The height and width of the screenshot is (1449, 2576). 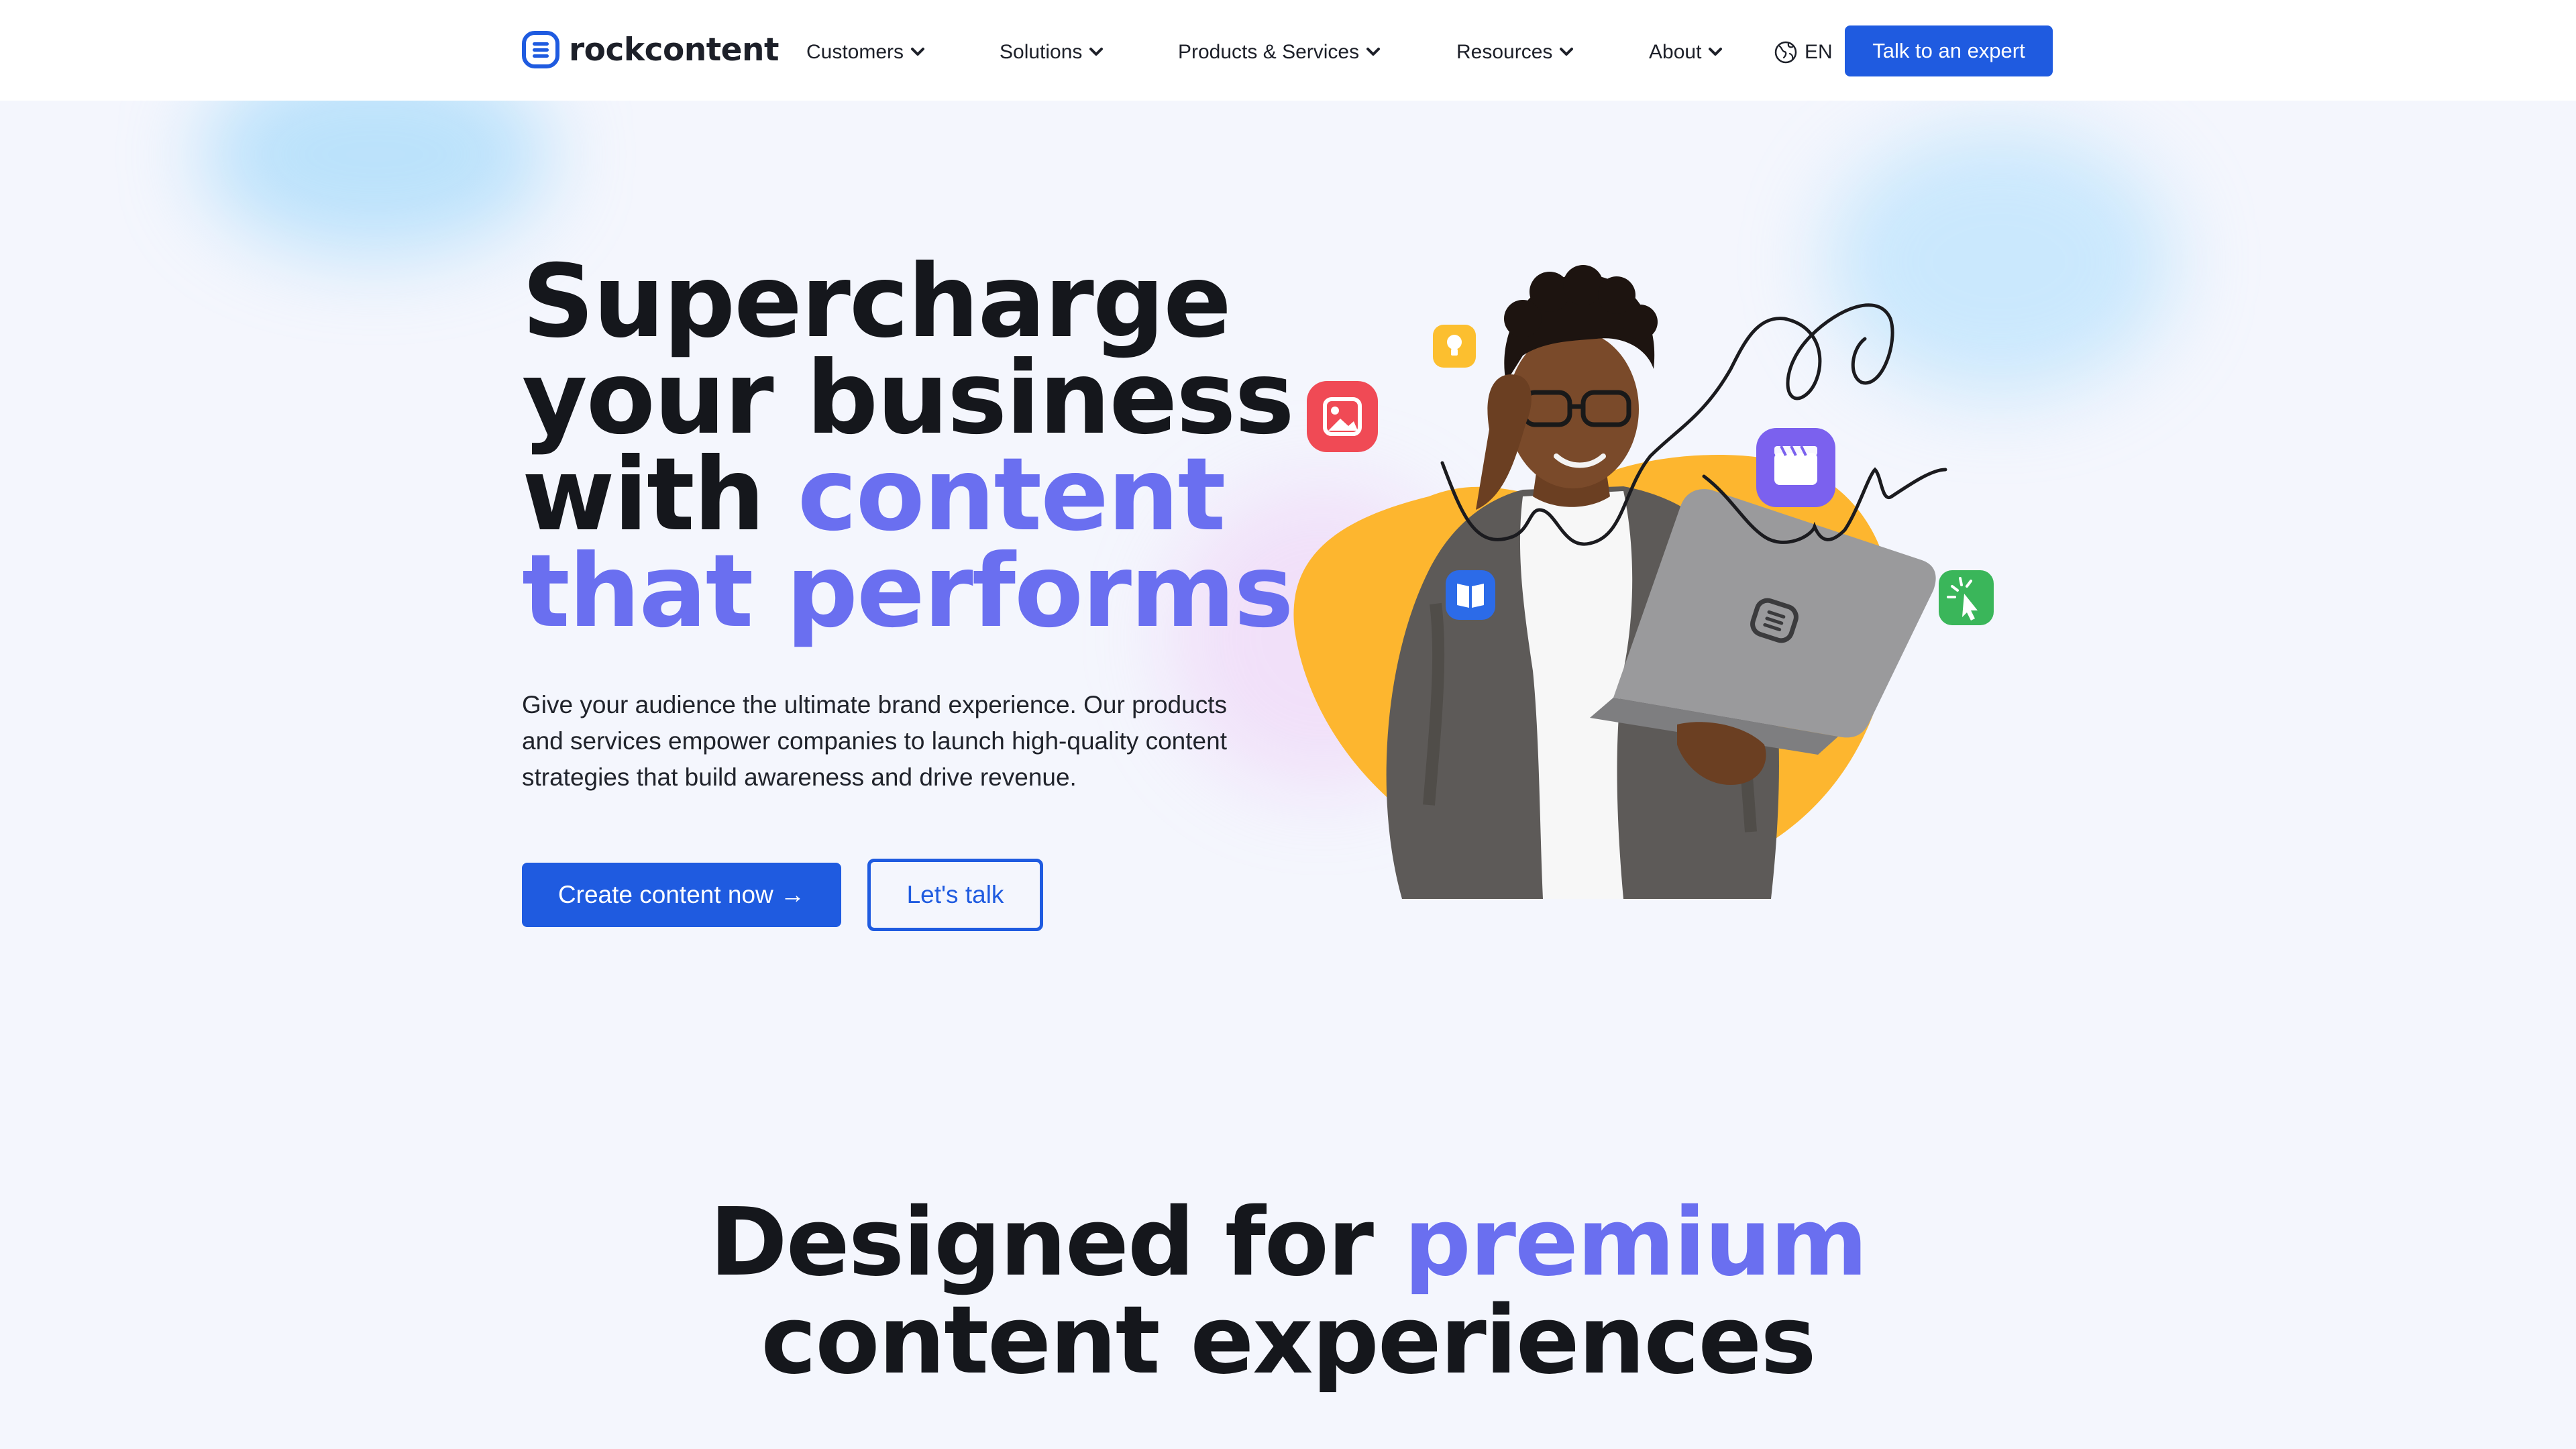 What do you see at coordinates (1288, 1340) in the screenshot?
I see `section-title-line-2: content experiences` at bounding box center [1288, 1340].